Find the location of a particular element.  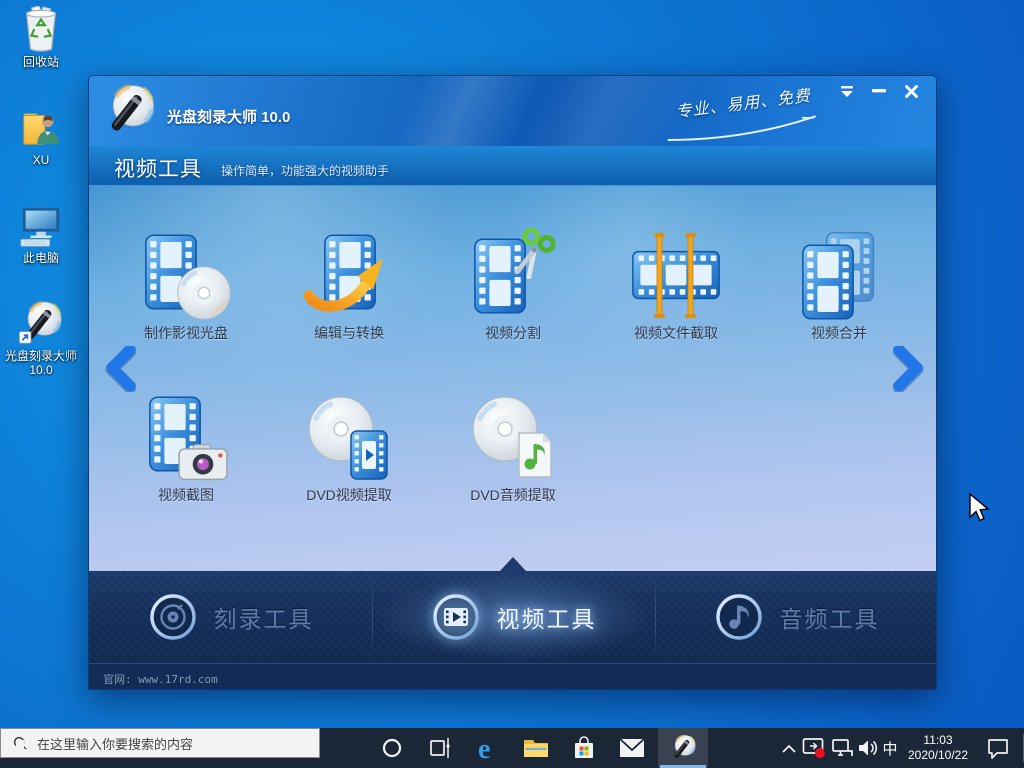

menu-button is located at coordinates (847, 91).